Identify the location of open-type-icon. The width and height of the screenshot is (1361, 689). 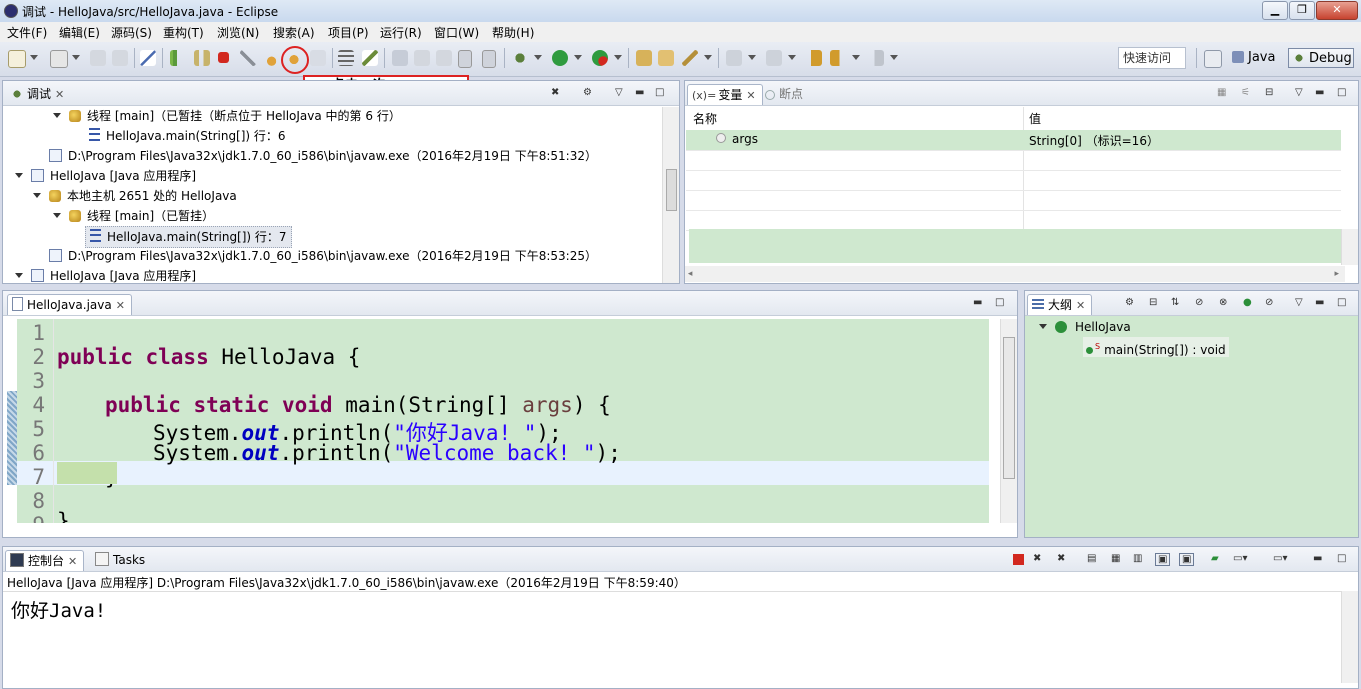
(59, 59).